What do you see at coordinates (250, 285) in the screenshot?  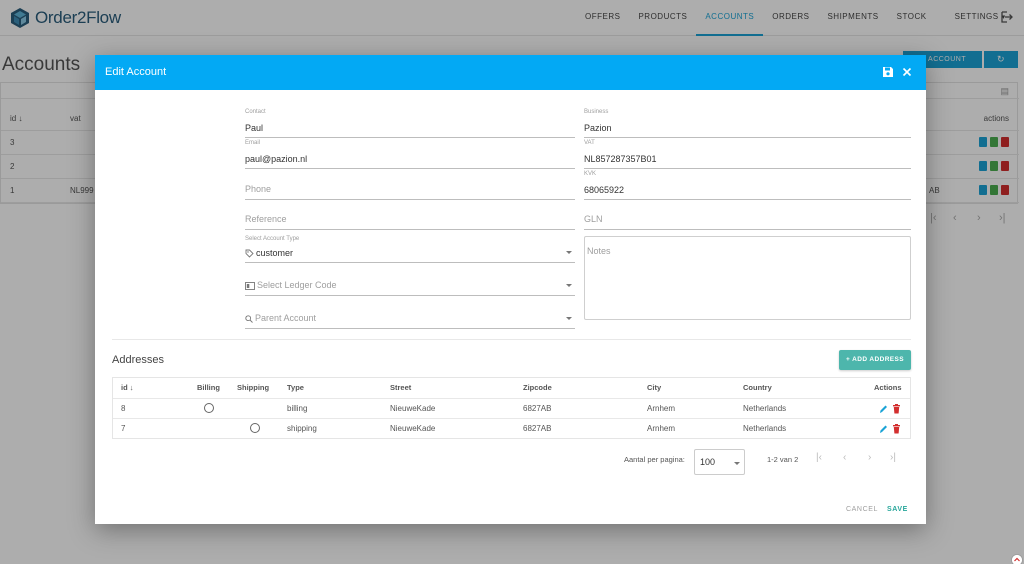 I see `ledger-card-icon` at bounding box center [250, 285].